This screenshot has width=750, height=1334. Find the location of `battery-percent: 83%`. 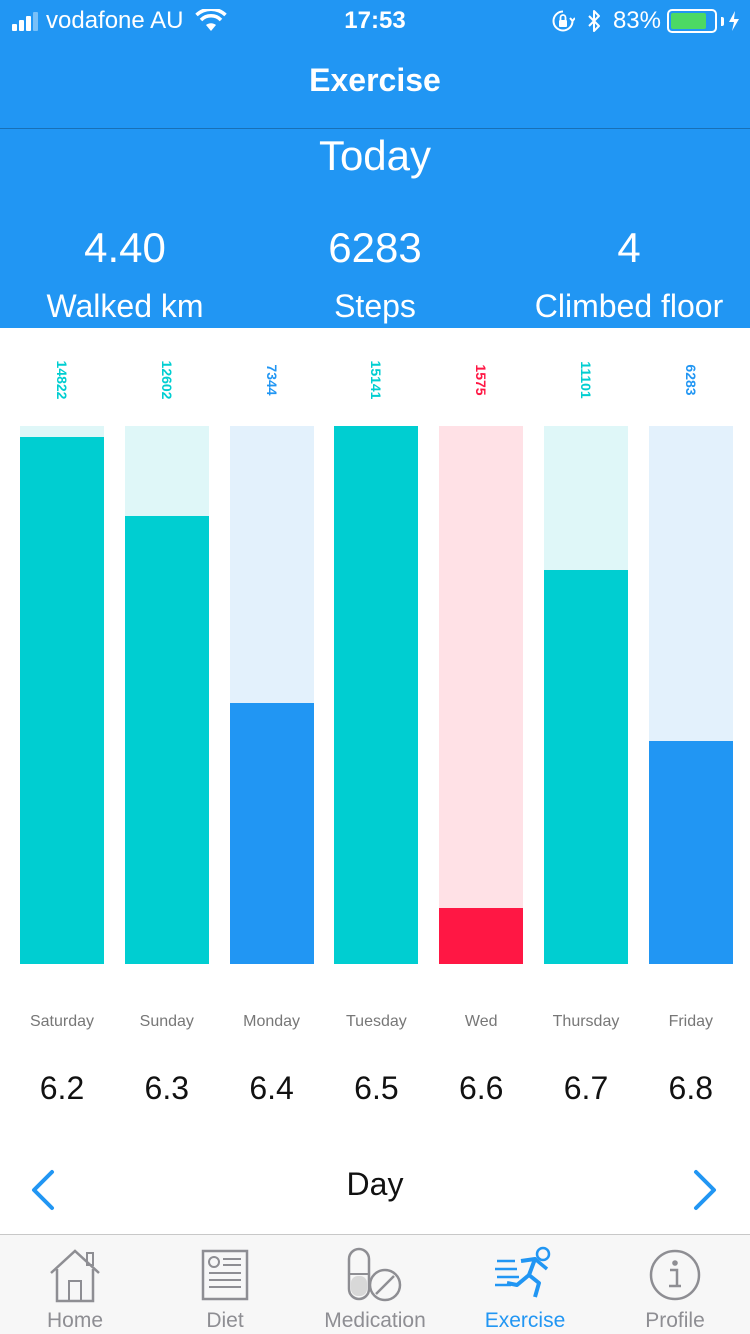

battery-percent: 83% is located at coordinates (636, 20).